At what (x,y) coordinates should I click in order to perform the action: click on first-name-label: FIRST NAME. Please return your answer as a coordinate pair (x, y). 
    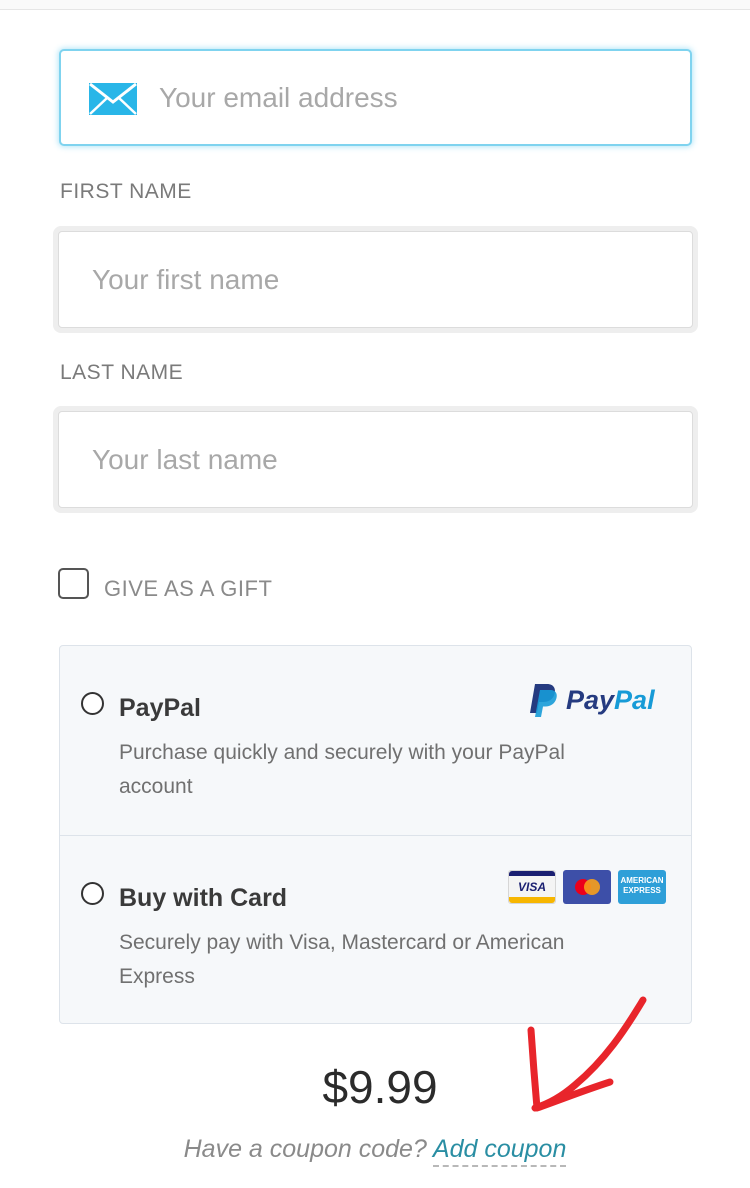
    Looking at the image, I should click on (126, 191).